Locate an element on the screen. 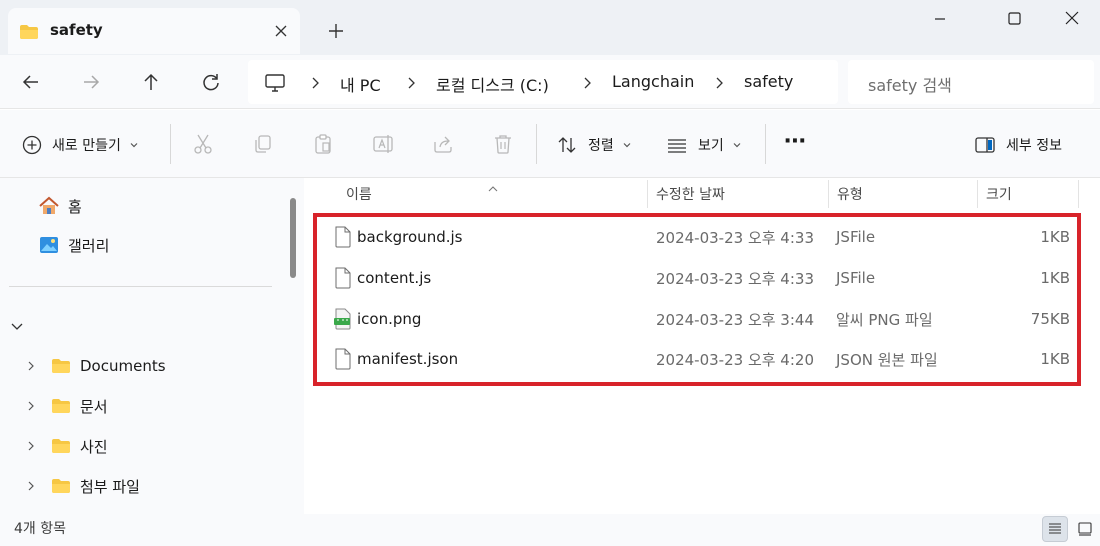 The height and width of the screenshot is (546, 1100). sidebar-item-pictures: 사진 is located at coordinates (64, 446).